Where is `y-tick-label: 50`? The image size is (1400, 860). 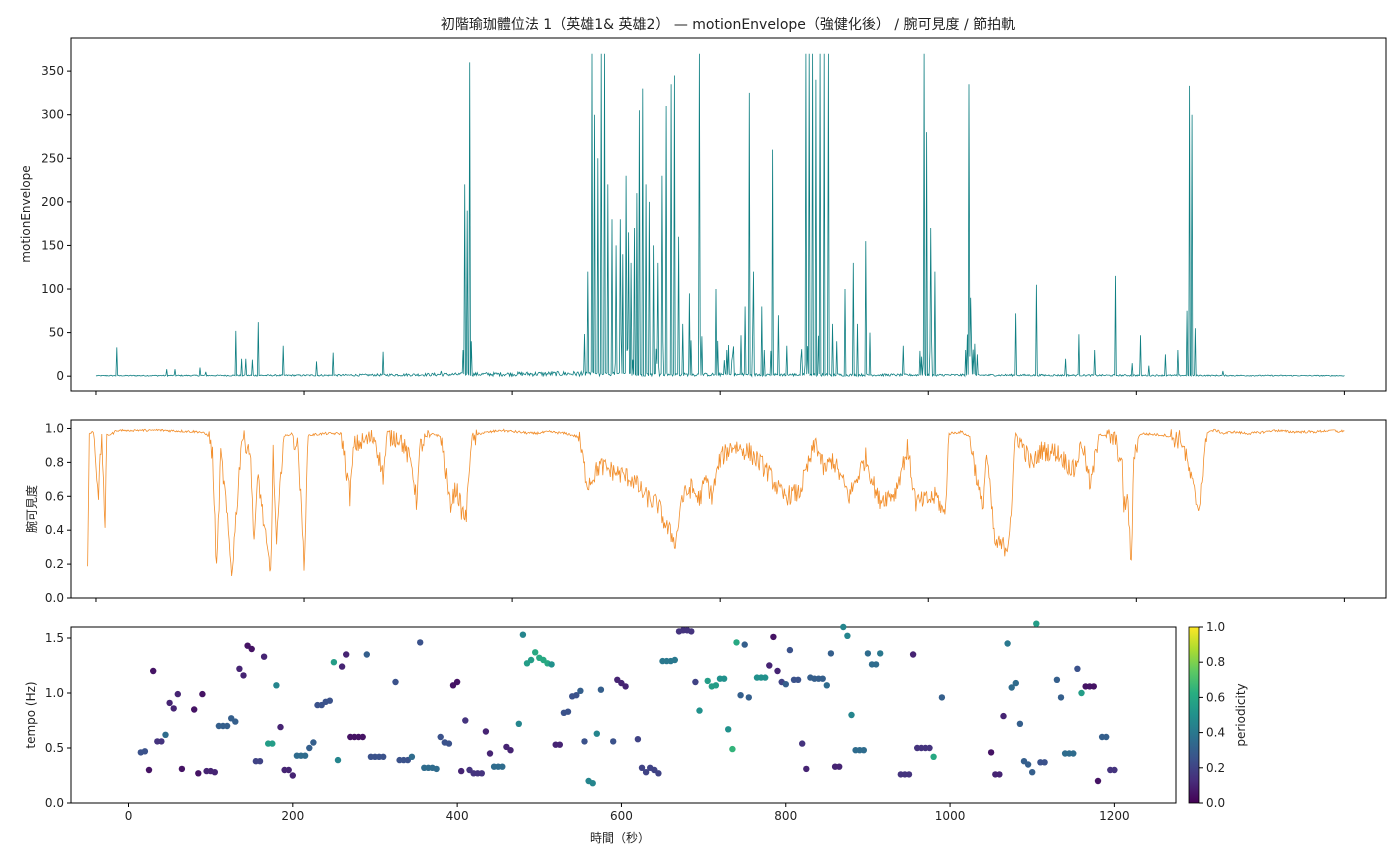 y-tick-label: 50 is located at coordinates (56, 333).